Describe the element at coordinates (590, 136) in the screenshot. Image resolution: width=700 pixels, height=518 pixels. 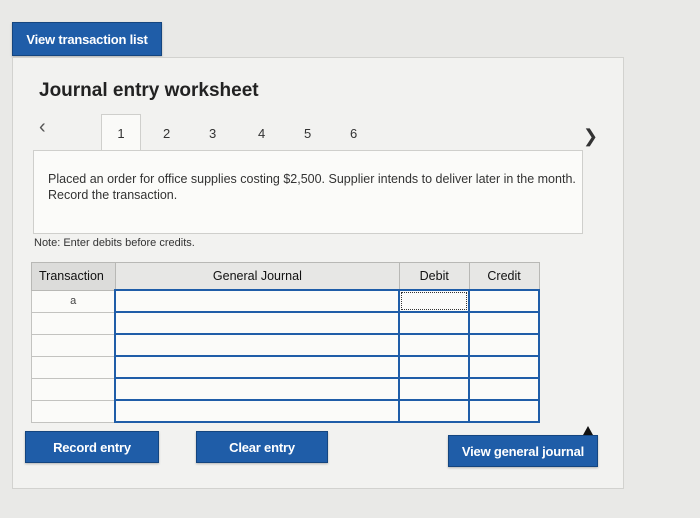
I see `next-arrow-icon: ❯` at that location.